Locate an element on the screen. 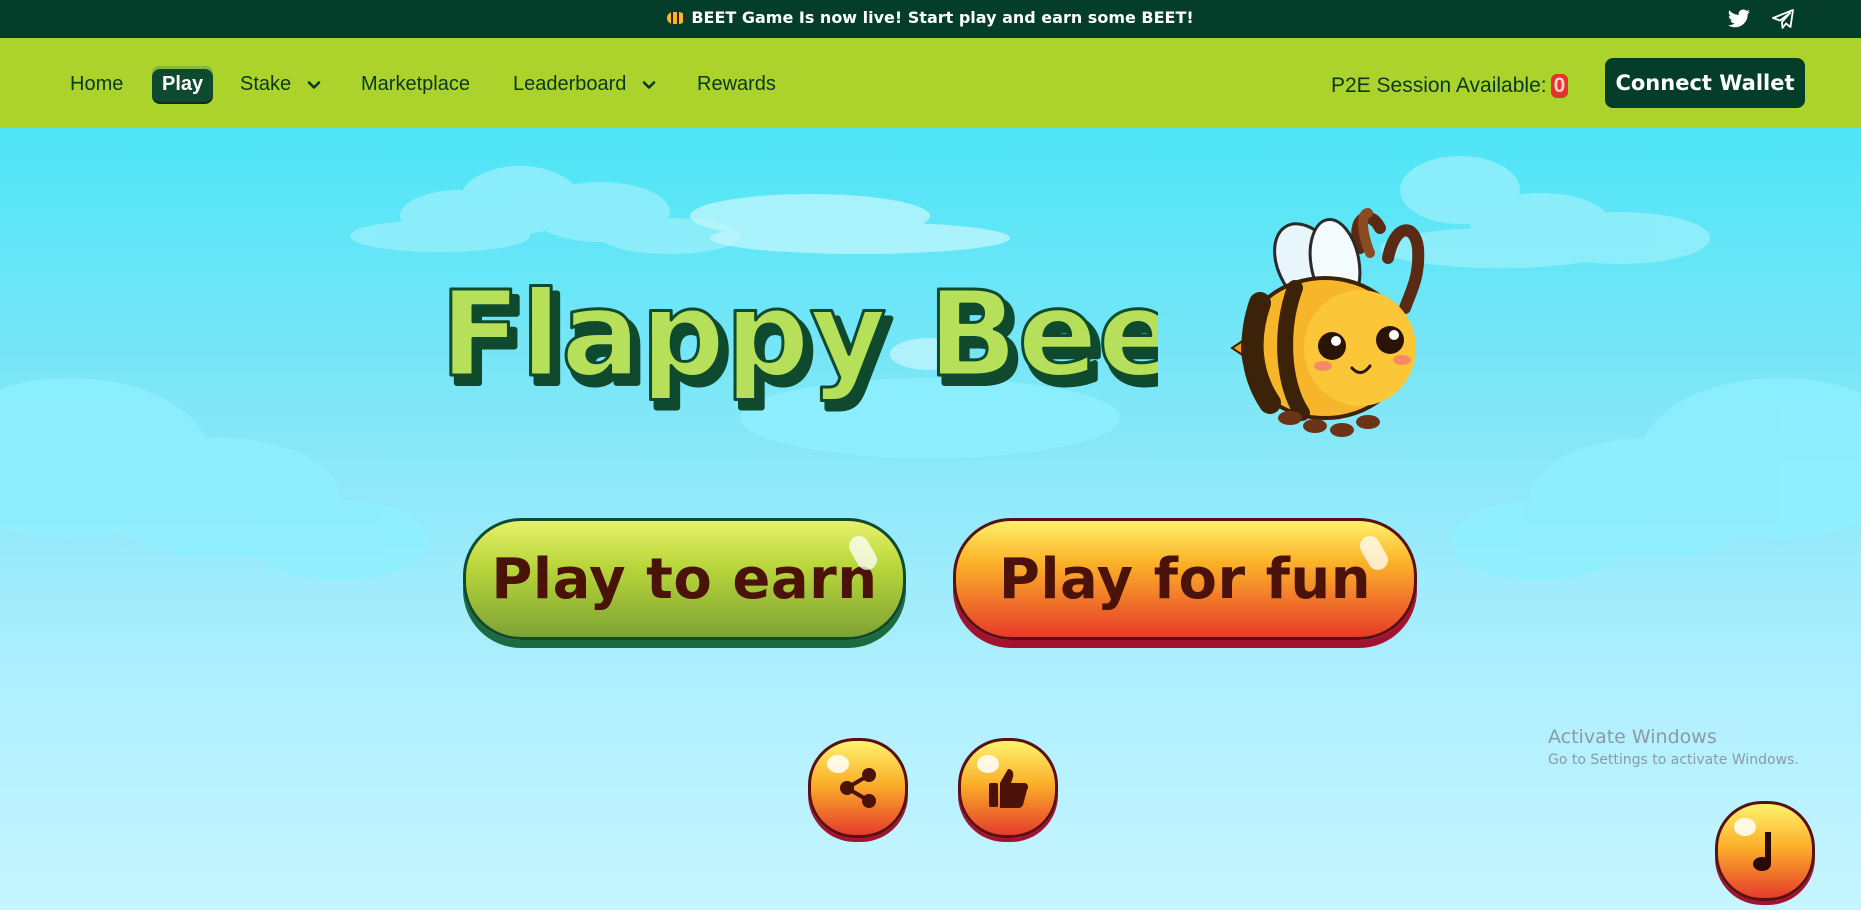 Image resolution: width=1861 pixels, height=910 pixels. connect-wallet-button: Connect Wallet is located at coordinates (1705, 83).